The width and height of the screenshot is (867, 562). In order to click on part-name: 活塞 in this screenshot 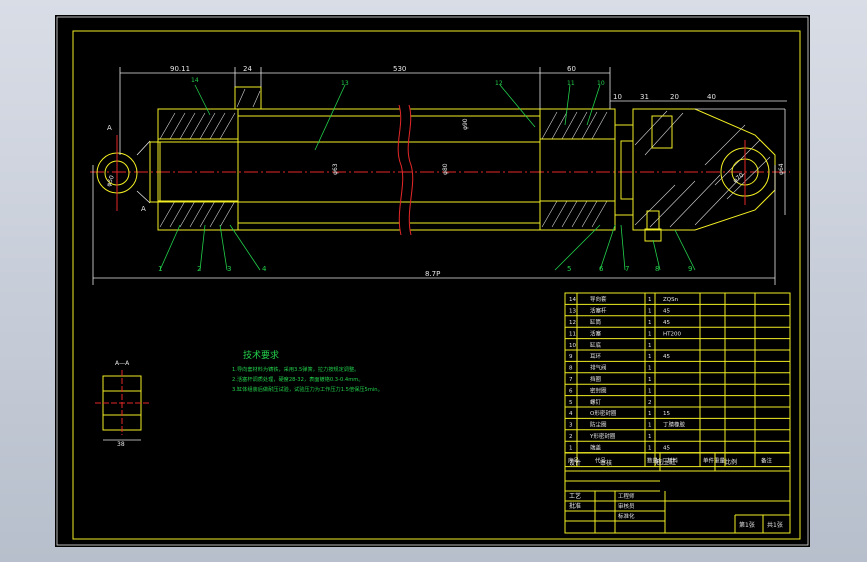, I will do `click(596, 333)`.